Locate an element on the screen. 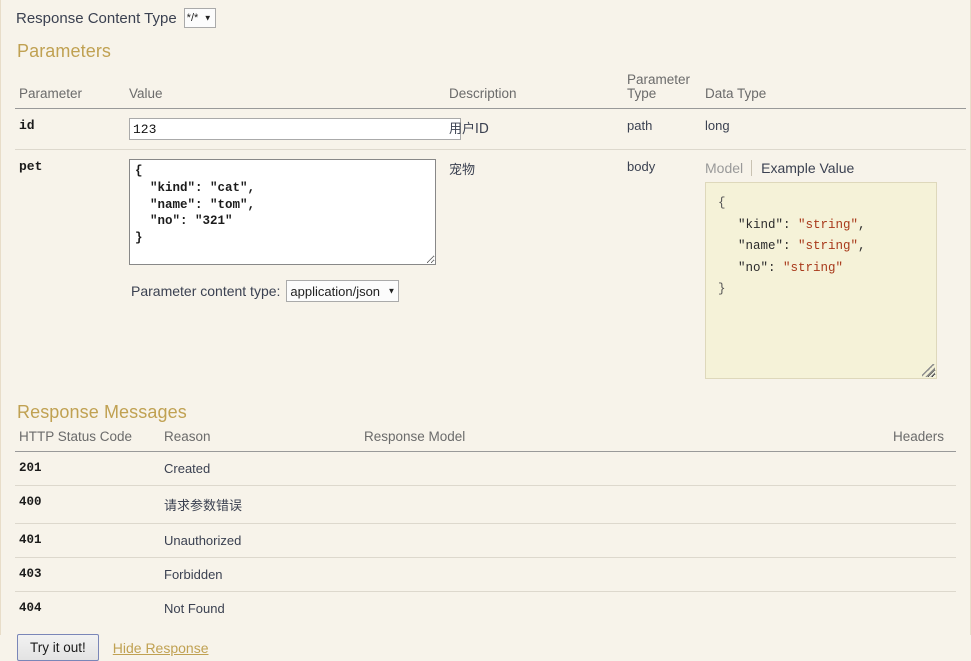  response-content-type-select: */* is located at coordinates (199, 18).